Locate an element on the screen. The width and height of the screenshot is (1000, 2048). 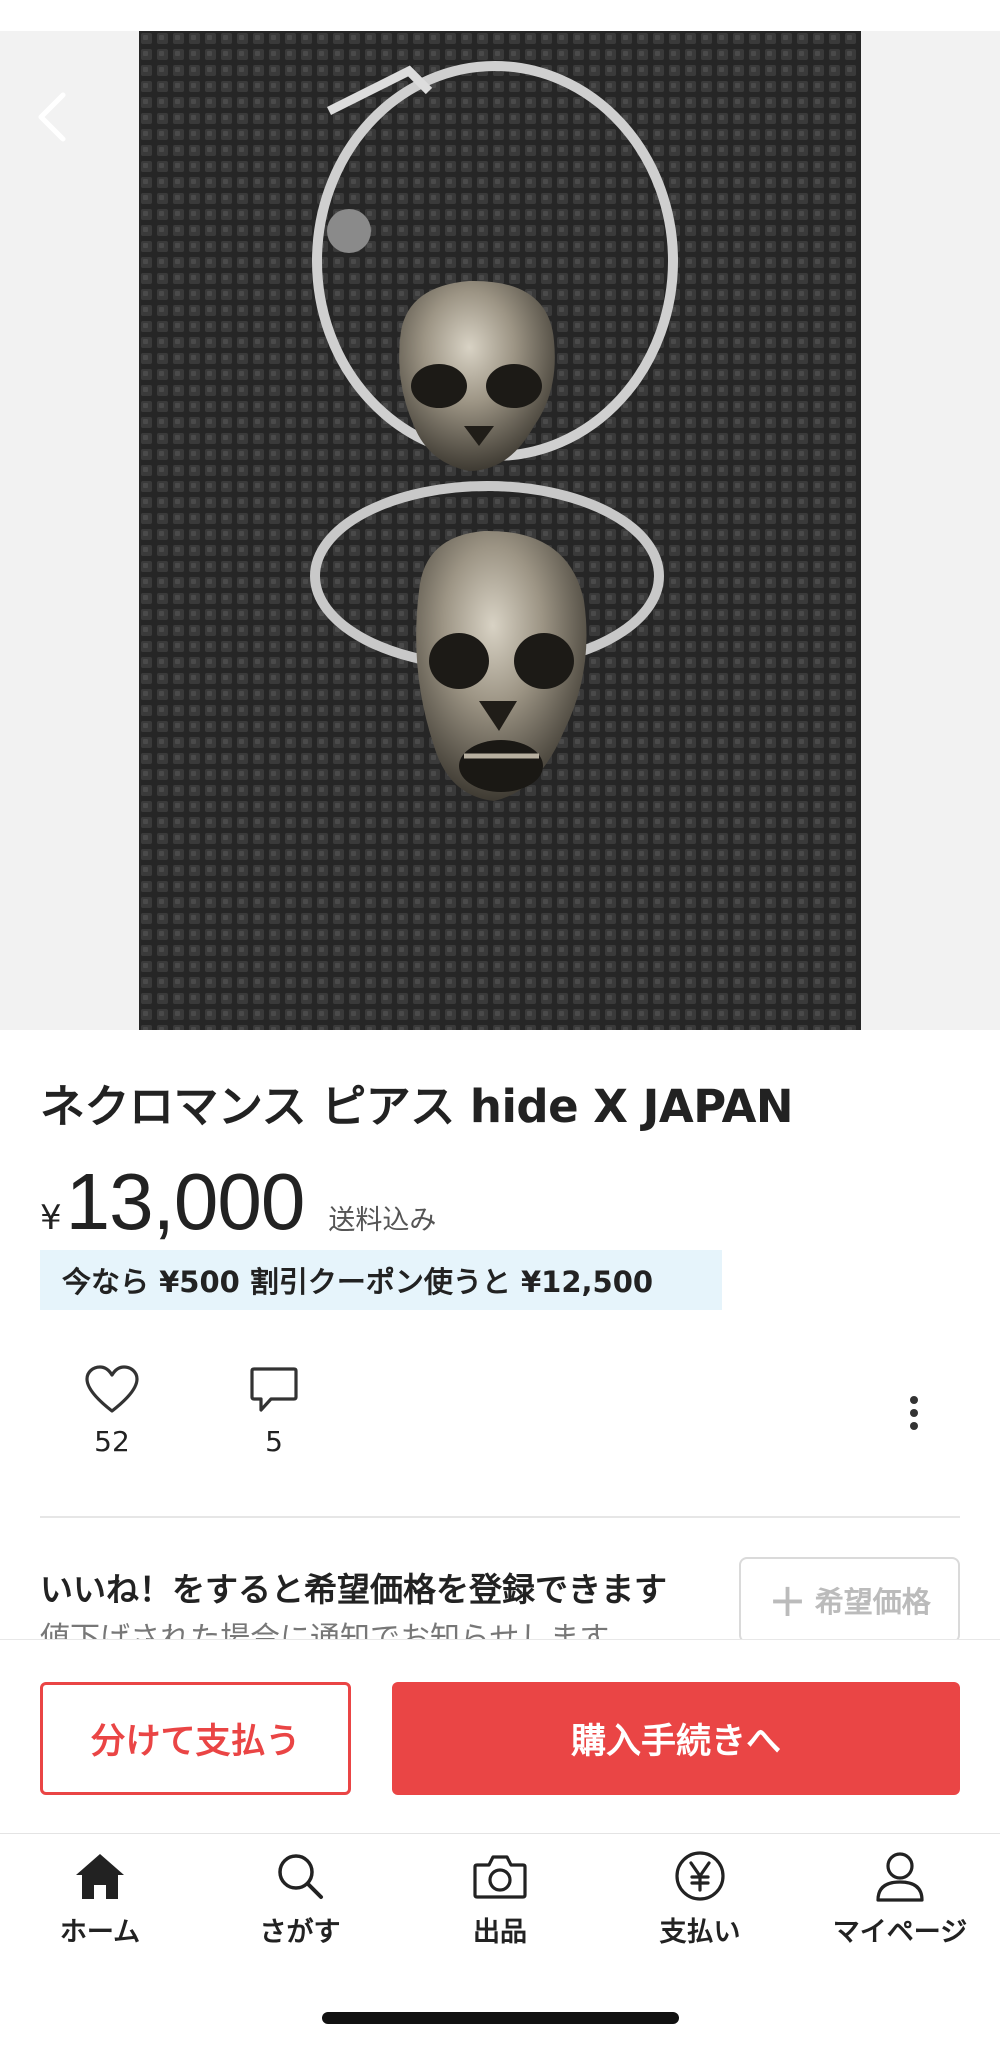
more-options-button is located at coordinates (914, 1415).